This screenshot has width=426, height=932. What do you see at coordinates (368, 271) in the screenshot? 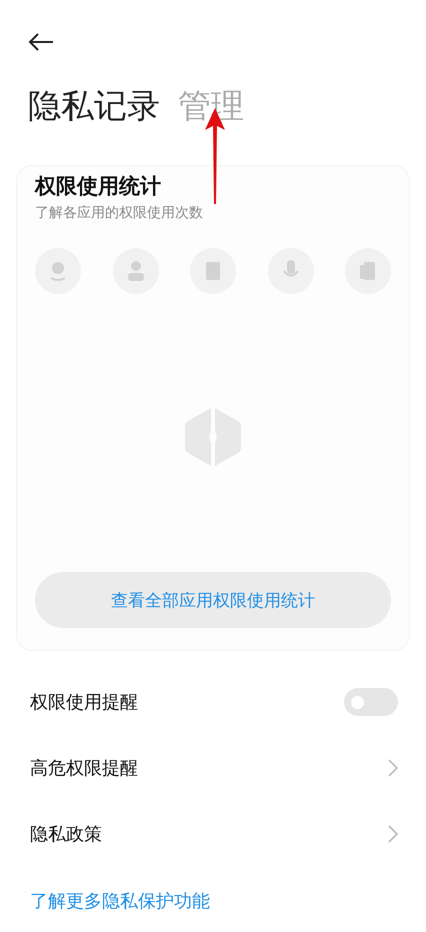
I see `files-icon` at bounding box center [368, 271].